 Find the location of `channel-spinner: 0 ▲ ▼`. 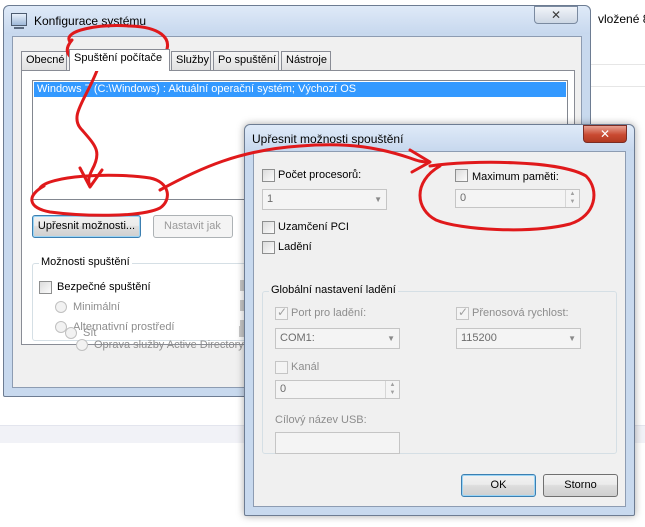

channel-spinner: 0 ▲ ▼ is located at coordinates (337, 389).